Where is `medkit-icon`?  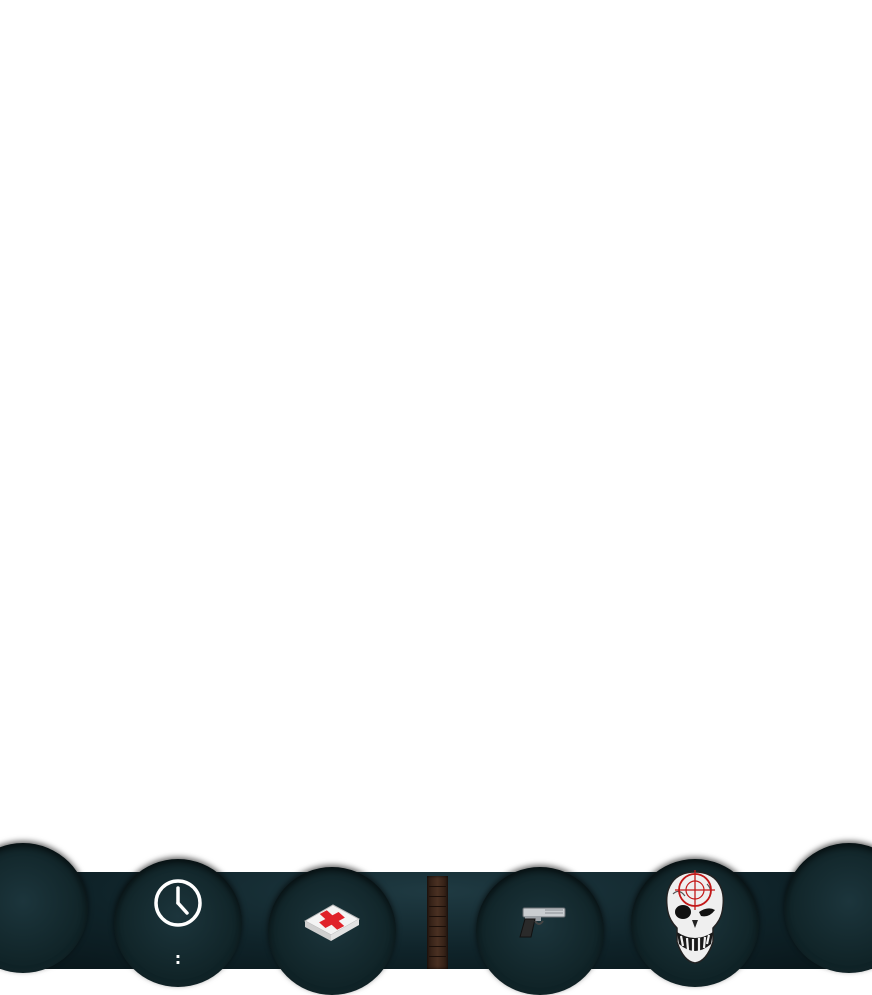 medkit-icon is located at coordinates (332, 921).